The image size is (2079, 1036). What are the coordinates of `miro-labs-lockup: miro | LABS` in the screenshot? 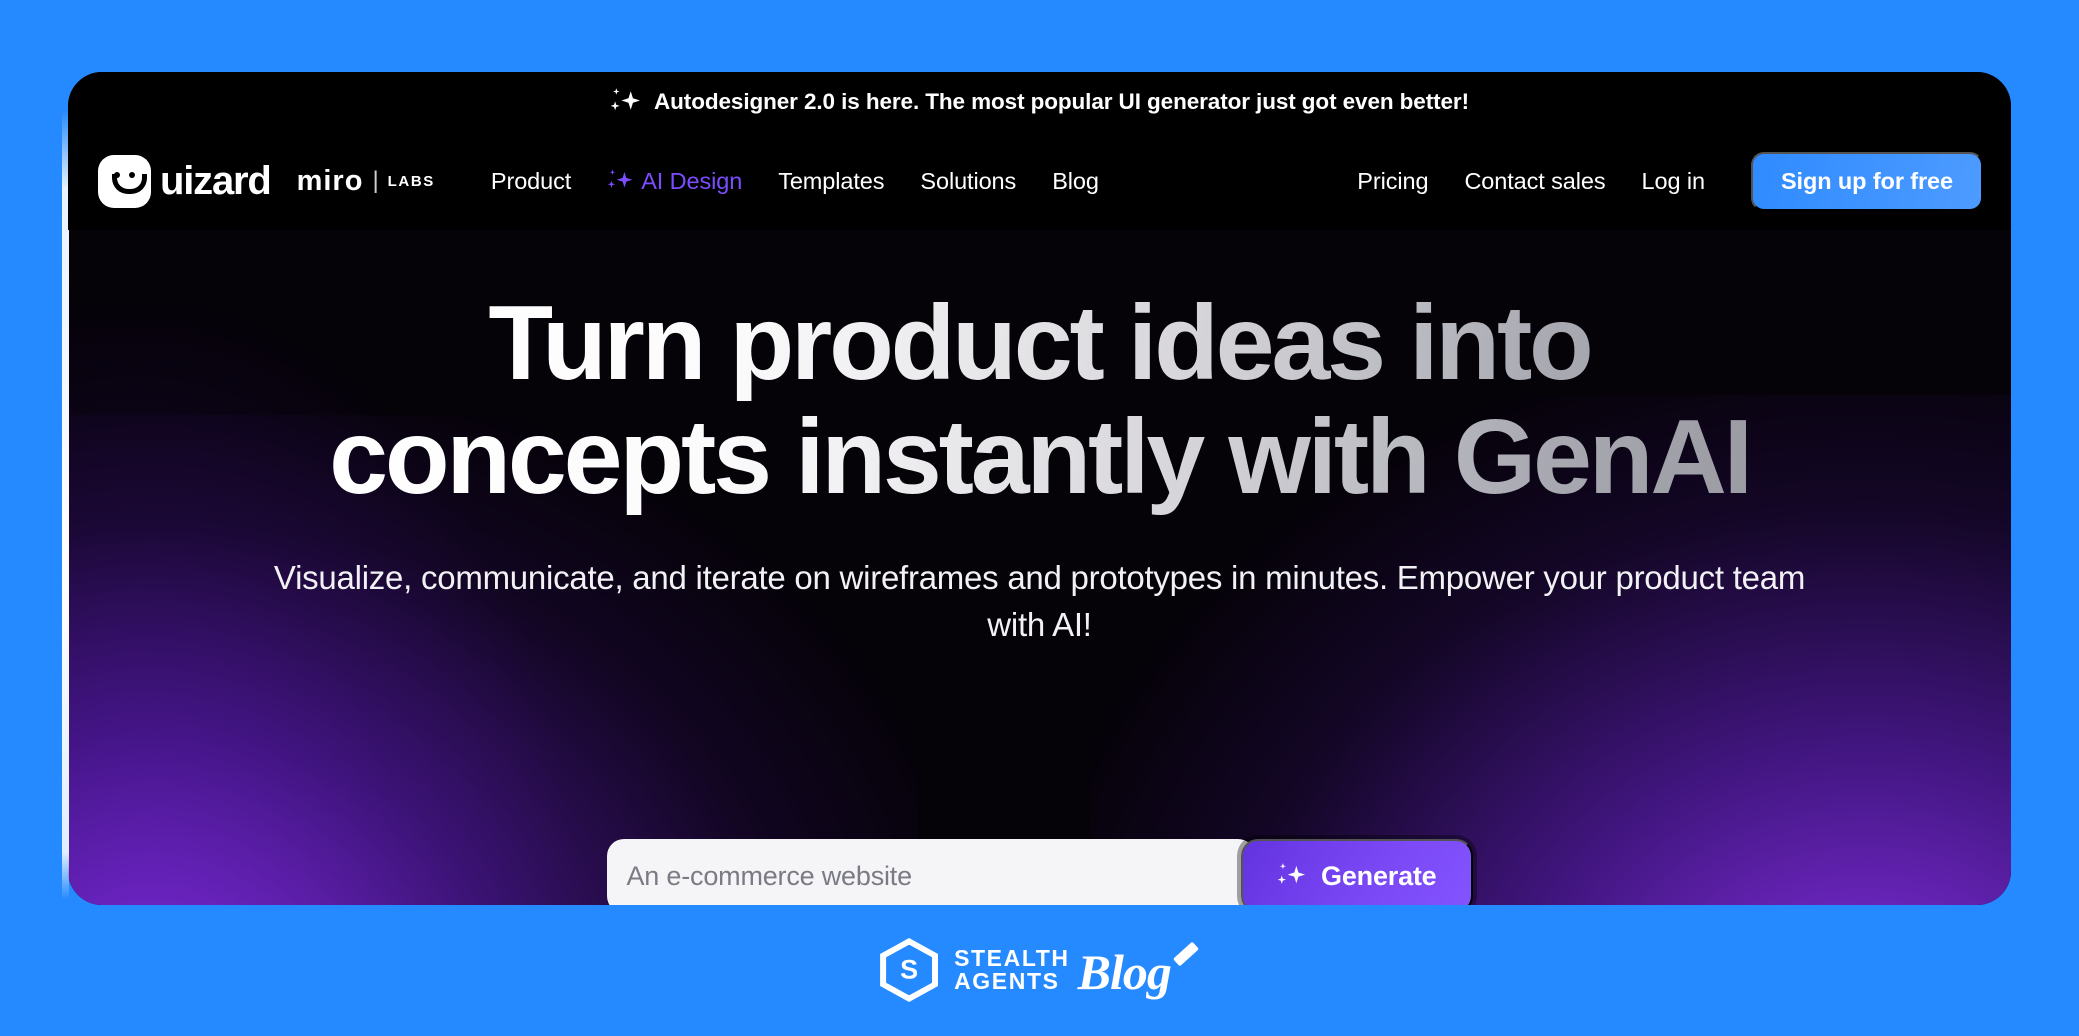 It's located at (365, 180).